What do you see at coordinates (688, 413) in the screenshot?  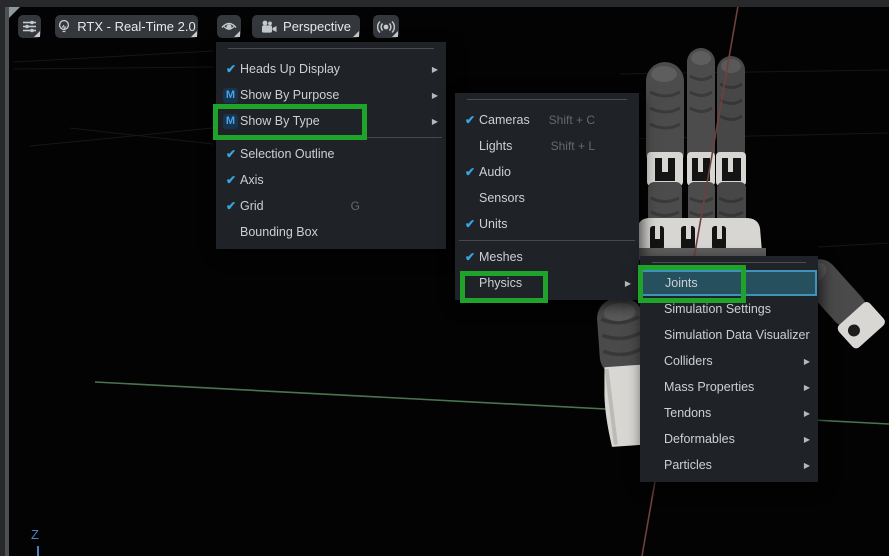 I see `menu-item-label: Tendons` at bounding box center [688, 413].